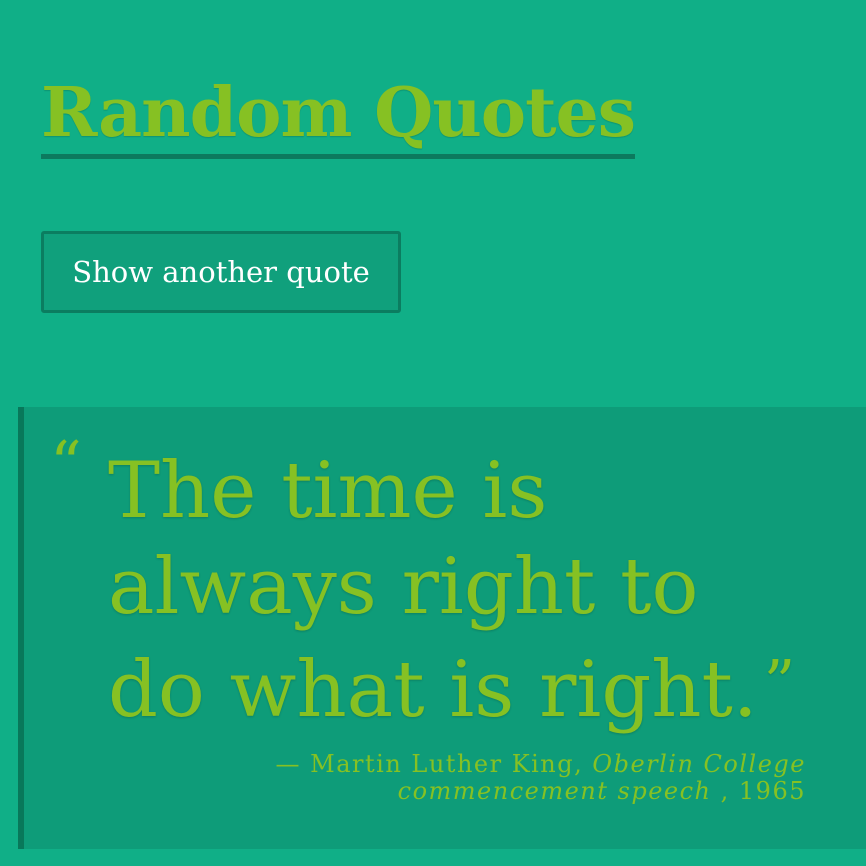 The width and height of the screenshot is (866, 866). Describe the element at coordinates (293, 764) in the screenshot. I see `attribution-dash: —` at that location.